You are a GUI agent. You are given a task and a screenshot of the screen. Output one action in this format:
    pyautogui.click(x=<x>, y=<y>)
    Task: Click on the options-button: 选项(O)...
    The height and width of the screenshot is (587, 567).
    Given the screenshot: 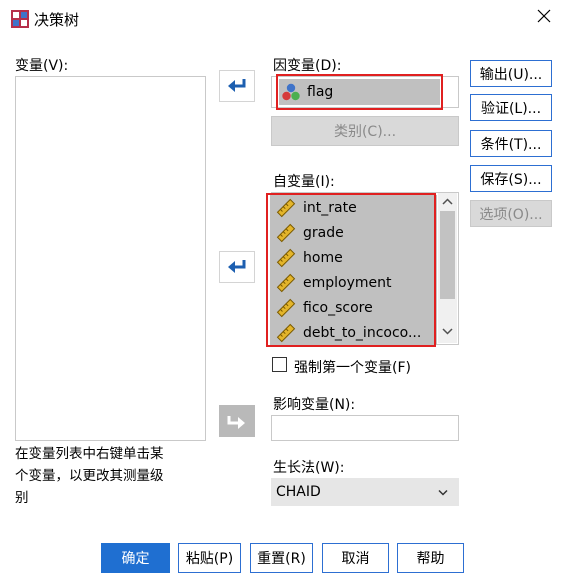 What is the action you would take?
    pyautogui.click(x=511, y=213)
    